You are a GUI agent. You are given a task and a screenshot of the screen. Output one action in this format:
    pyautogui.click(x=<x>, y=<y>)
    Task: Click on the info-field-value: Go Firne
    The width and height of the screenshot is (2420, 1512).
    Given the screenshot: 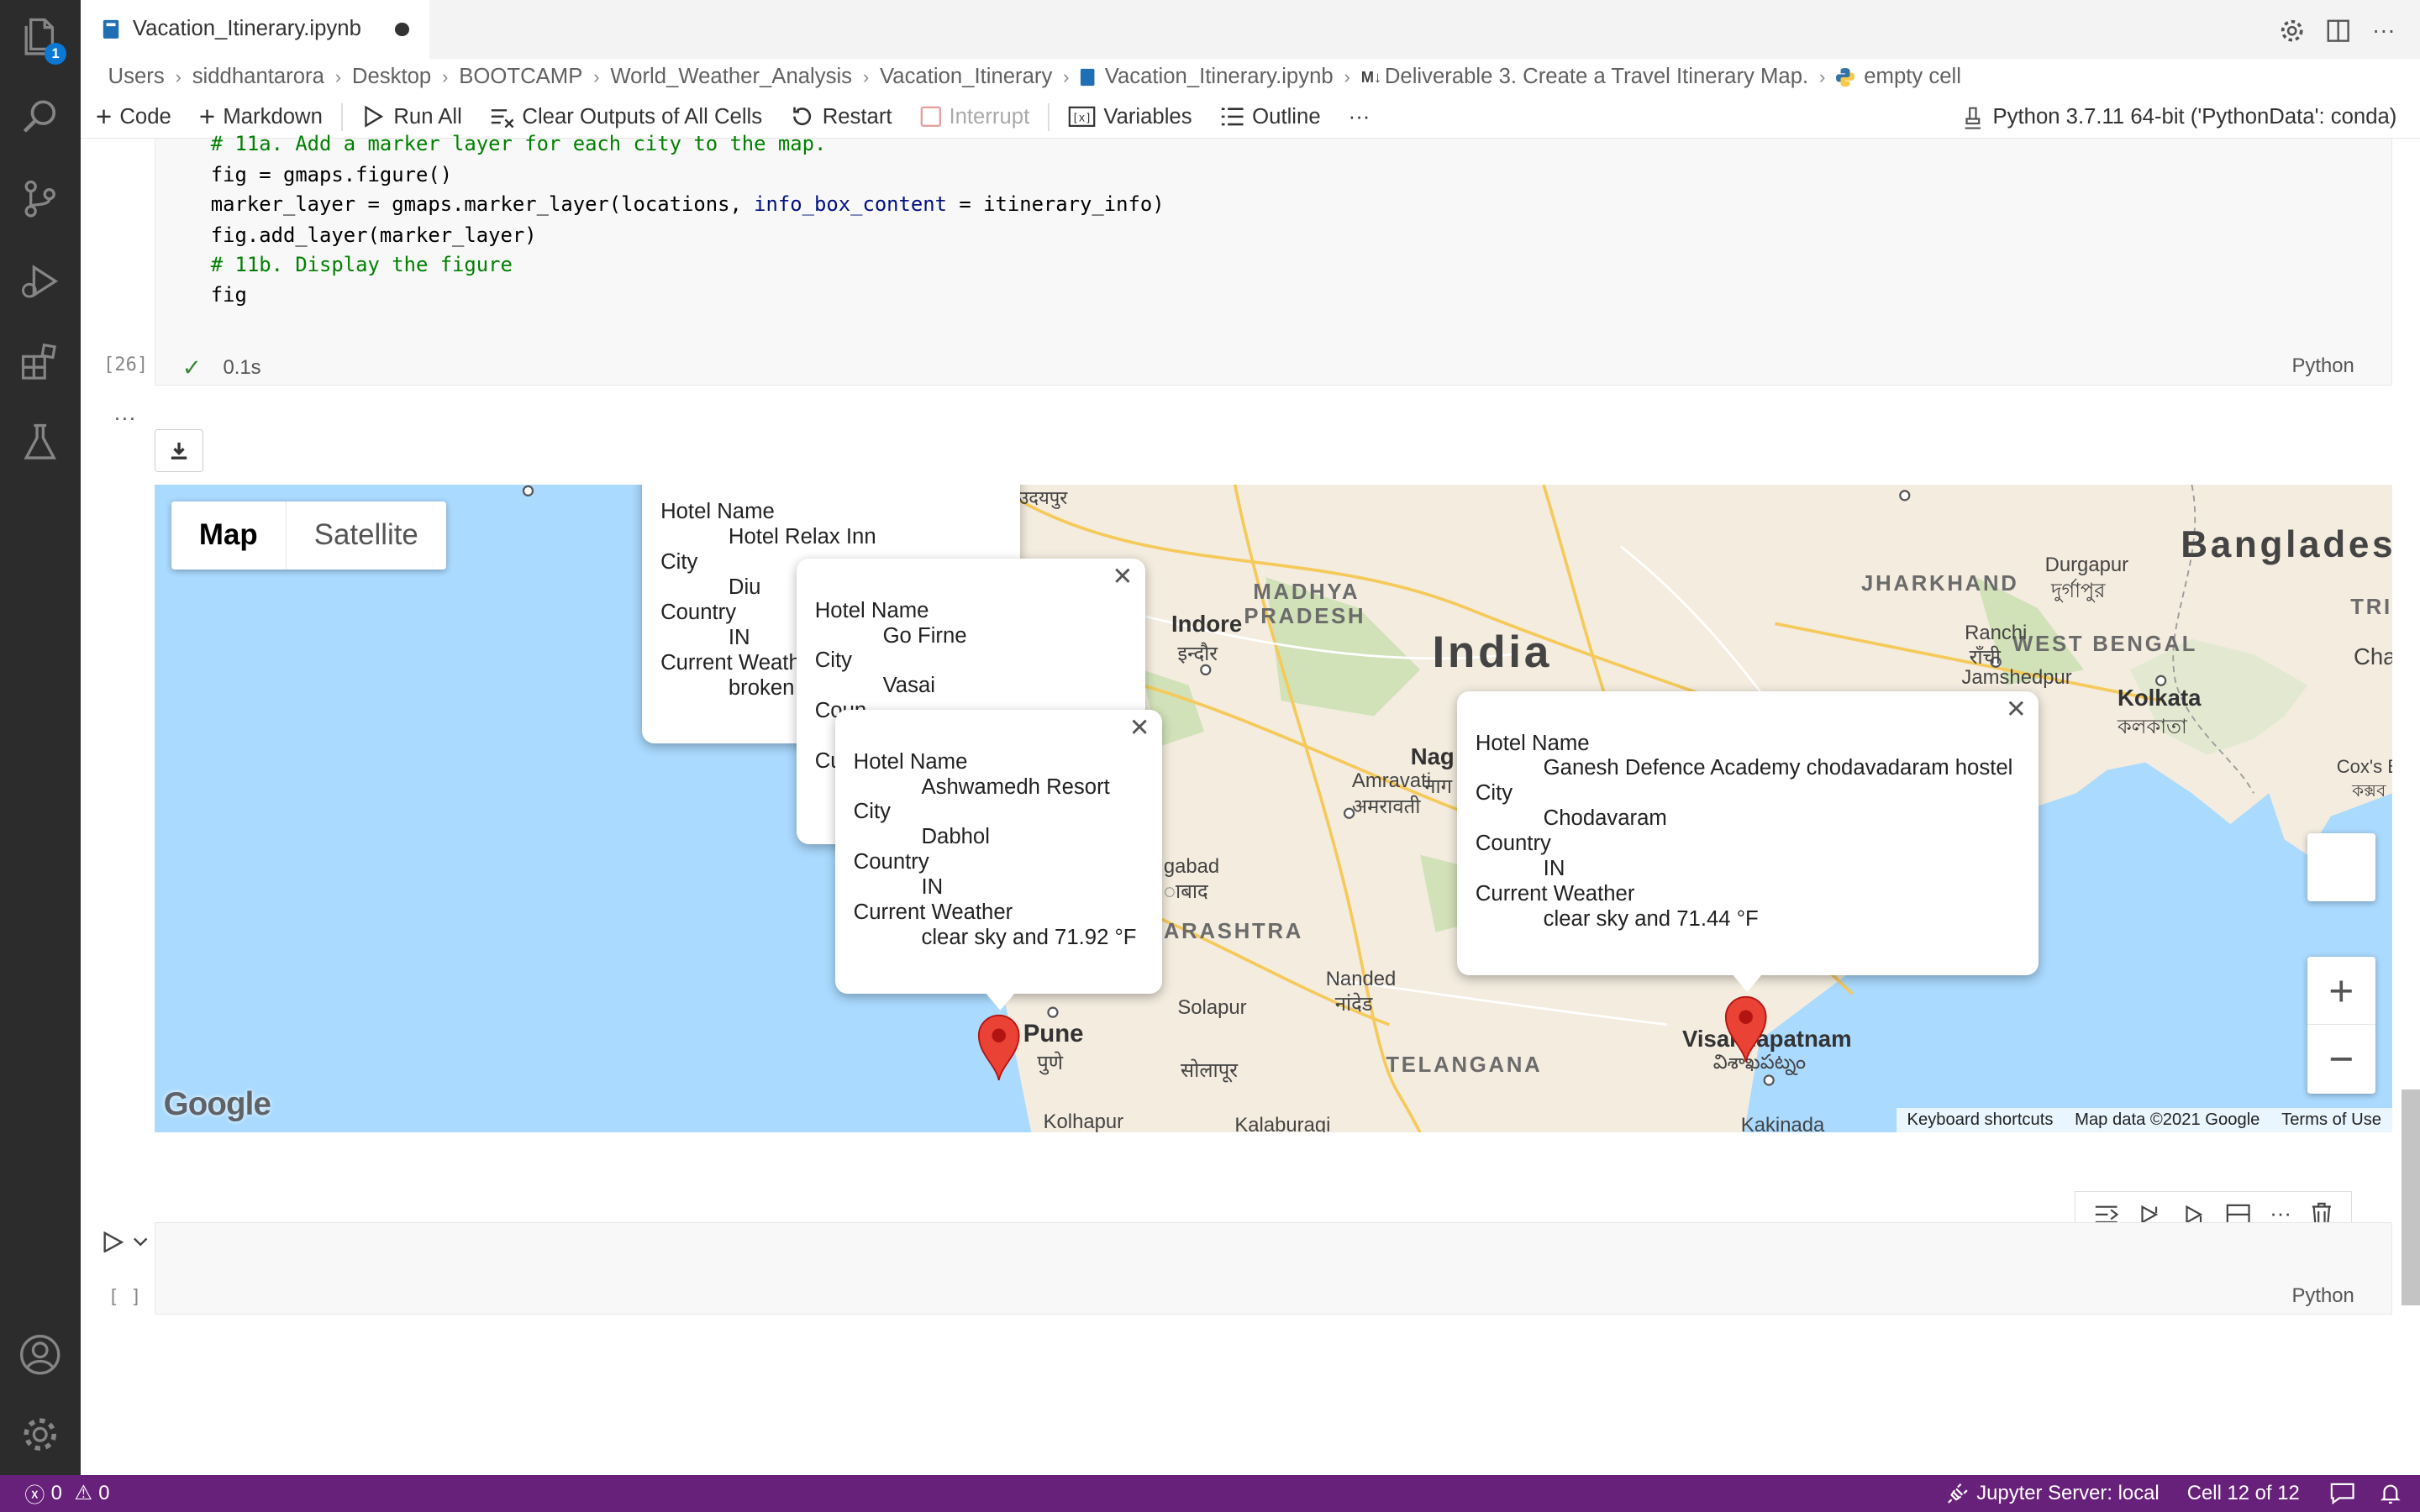 What is the action you would take?
    pyautogui.click(x=925, y=635)
    